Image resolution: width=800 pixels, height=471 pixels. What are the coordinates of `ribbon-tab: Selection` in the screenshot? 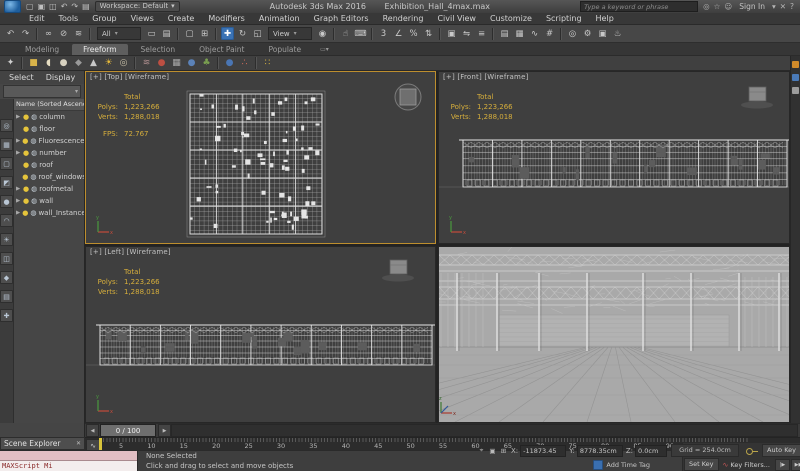 It's located at (158, 49).